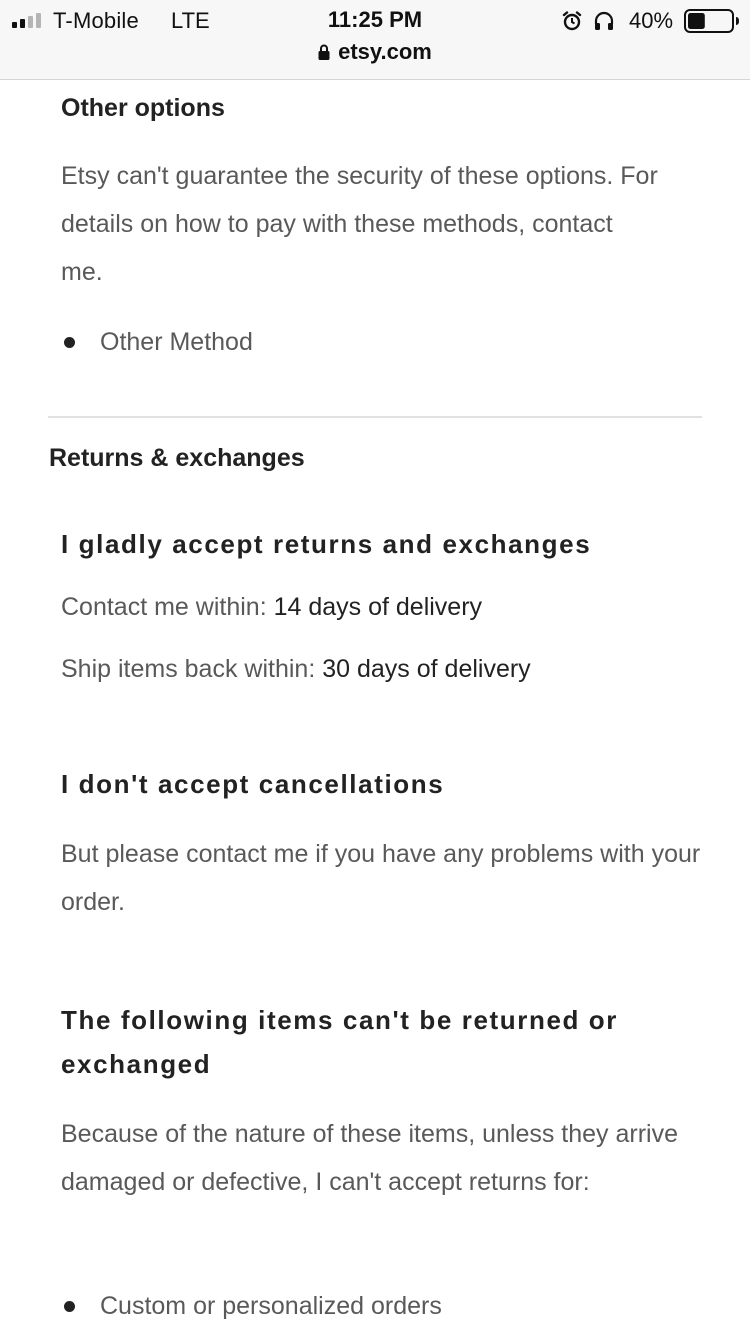 This screenshot has height=1334, width=750. What do you see at coordinates (188, 669) in the screenshot?
I see `ship-back-label: Ship items back within:` at bounding box center [188, 669].